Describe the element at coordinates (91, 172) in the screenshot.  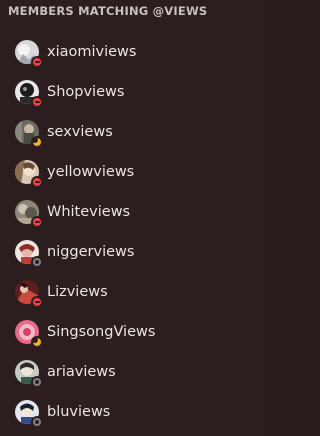
I see `member-name: yellowviews` at that location.